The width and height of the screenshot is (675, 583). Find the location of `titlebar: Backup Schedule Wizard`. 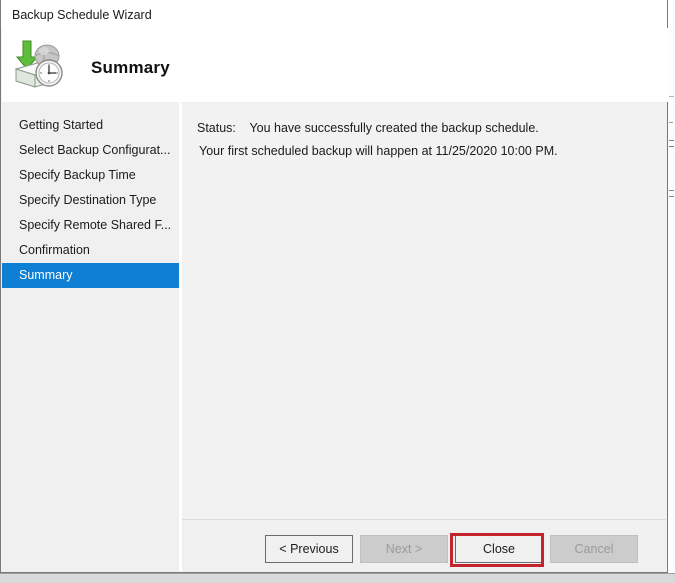

titlebar: Backup Schedule Wizard is located at coordinates (334, 14).